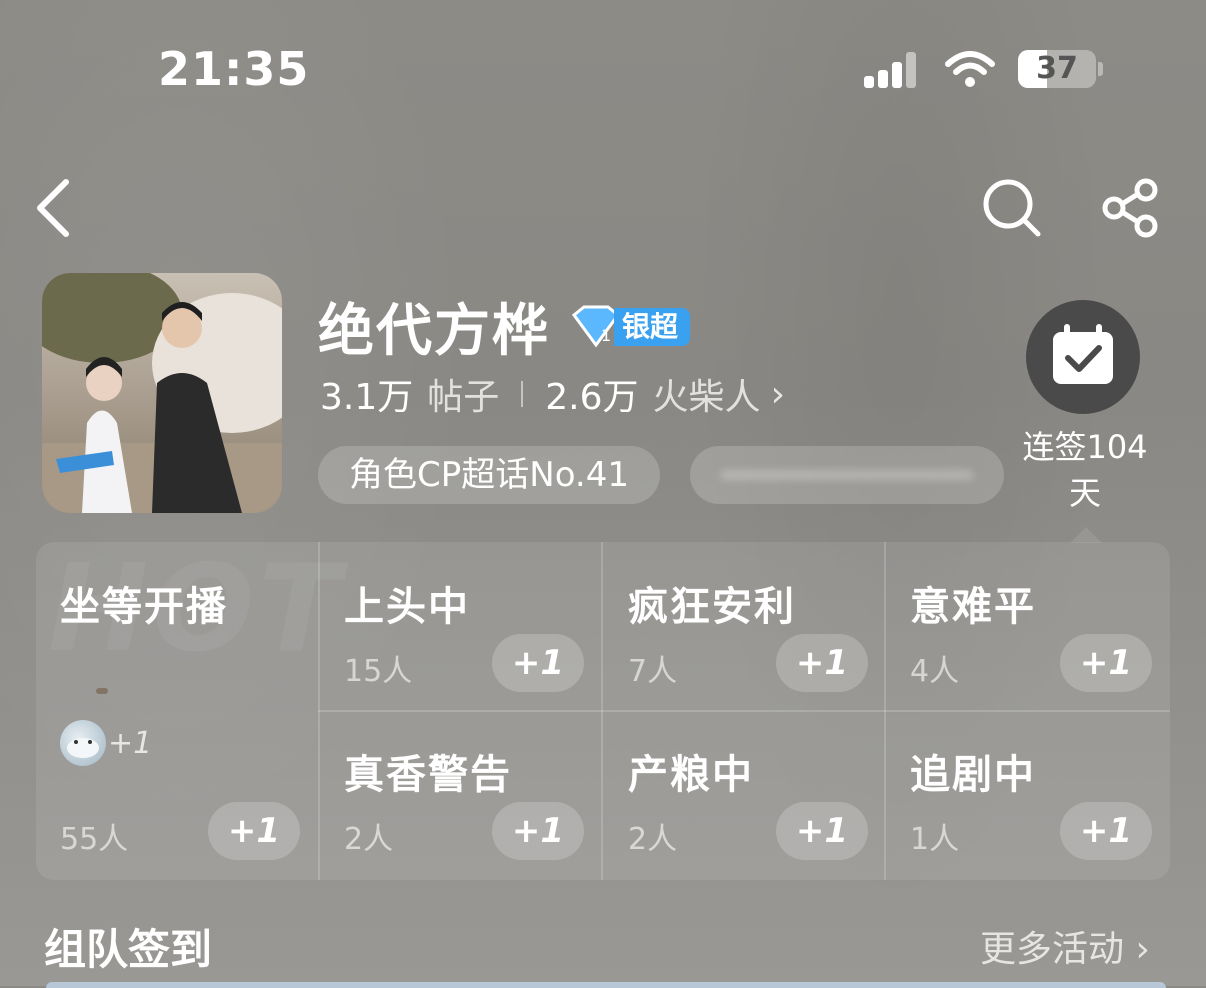 The image size is (1206, 988). I want to click on grid-cell-title: 上头中, so click(407, 607).